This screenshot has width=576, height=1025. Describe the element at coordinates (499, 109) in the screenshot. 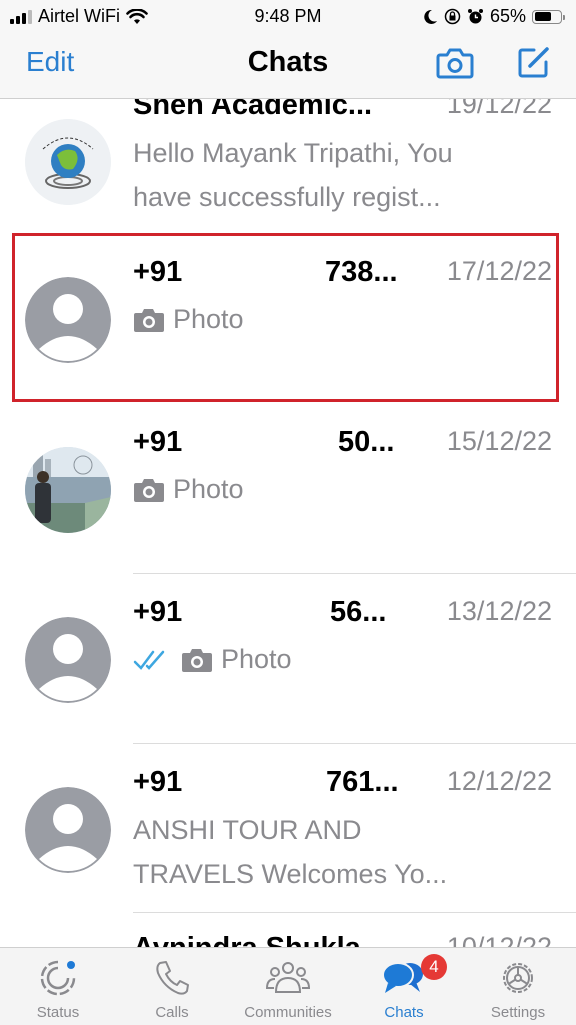

I see `chat-date: 19/12/22` at that location.